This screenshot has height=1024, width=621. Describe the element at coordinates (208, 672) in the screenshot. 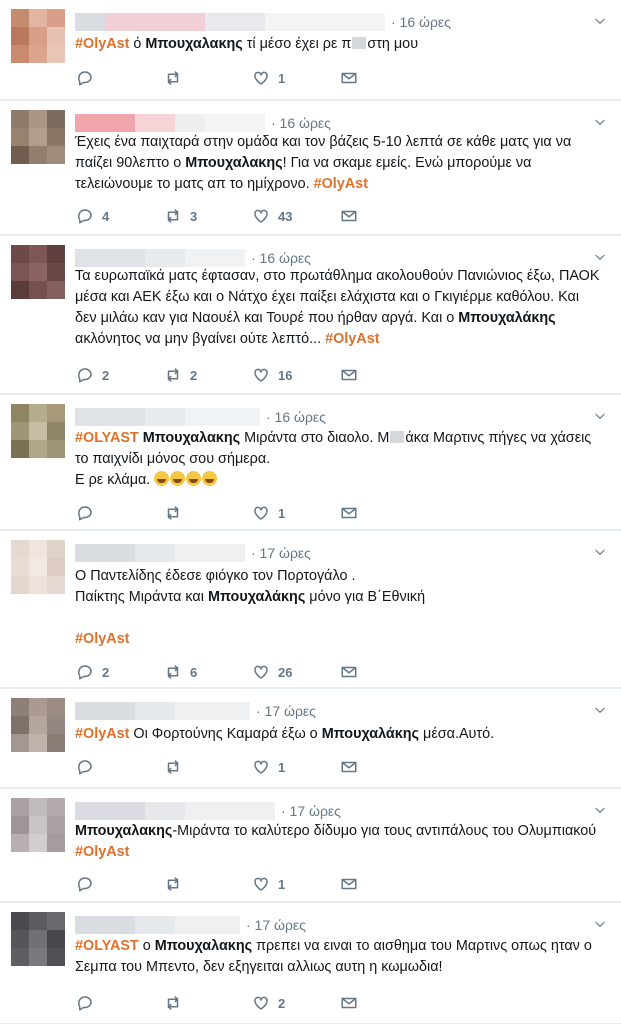

I see `retweet-button: 6` at that location.